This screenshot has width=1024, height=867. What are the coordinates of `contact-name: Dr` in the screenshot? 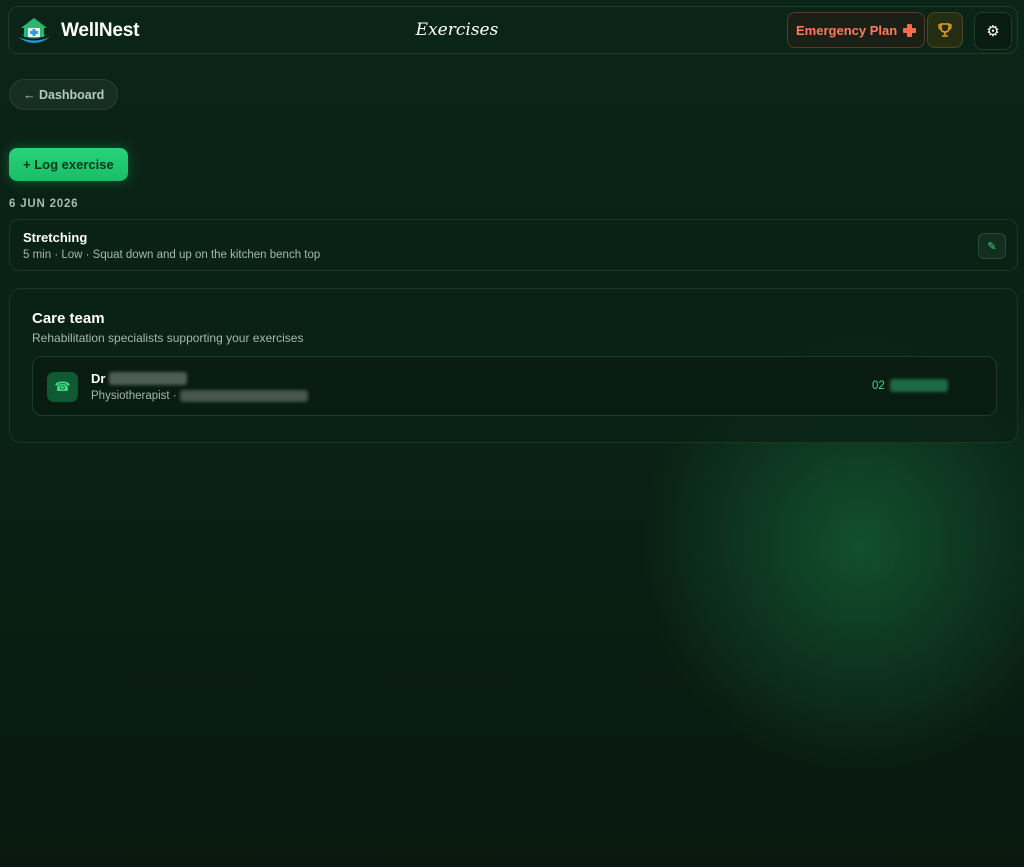 It's located at (139, 378).